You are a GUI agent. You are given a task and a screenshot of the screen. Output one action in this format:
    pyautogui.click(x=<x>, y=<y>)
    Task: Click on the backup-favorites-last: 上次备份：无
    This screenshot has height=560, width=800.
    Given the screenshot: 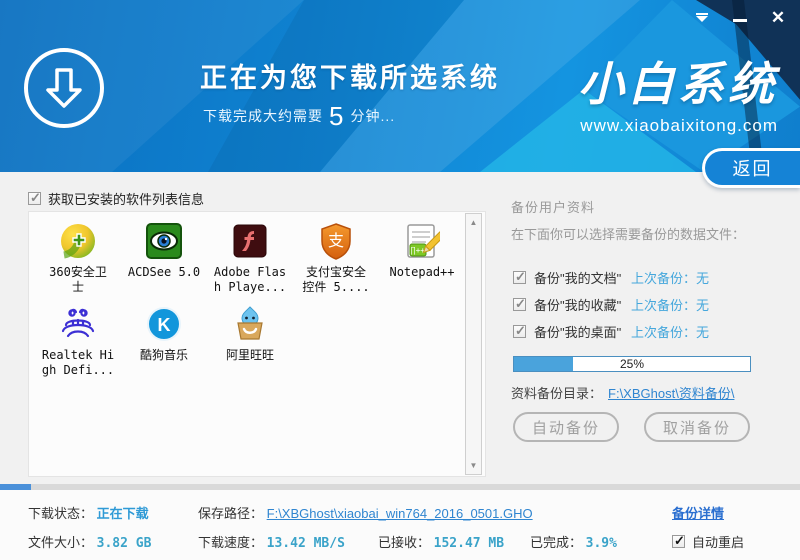 What is the action you would take?
    pyautogui.click(x=670, y=305)
    